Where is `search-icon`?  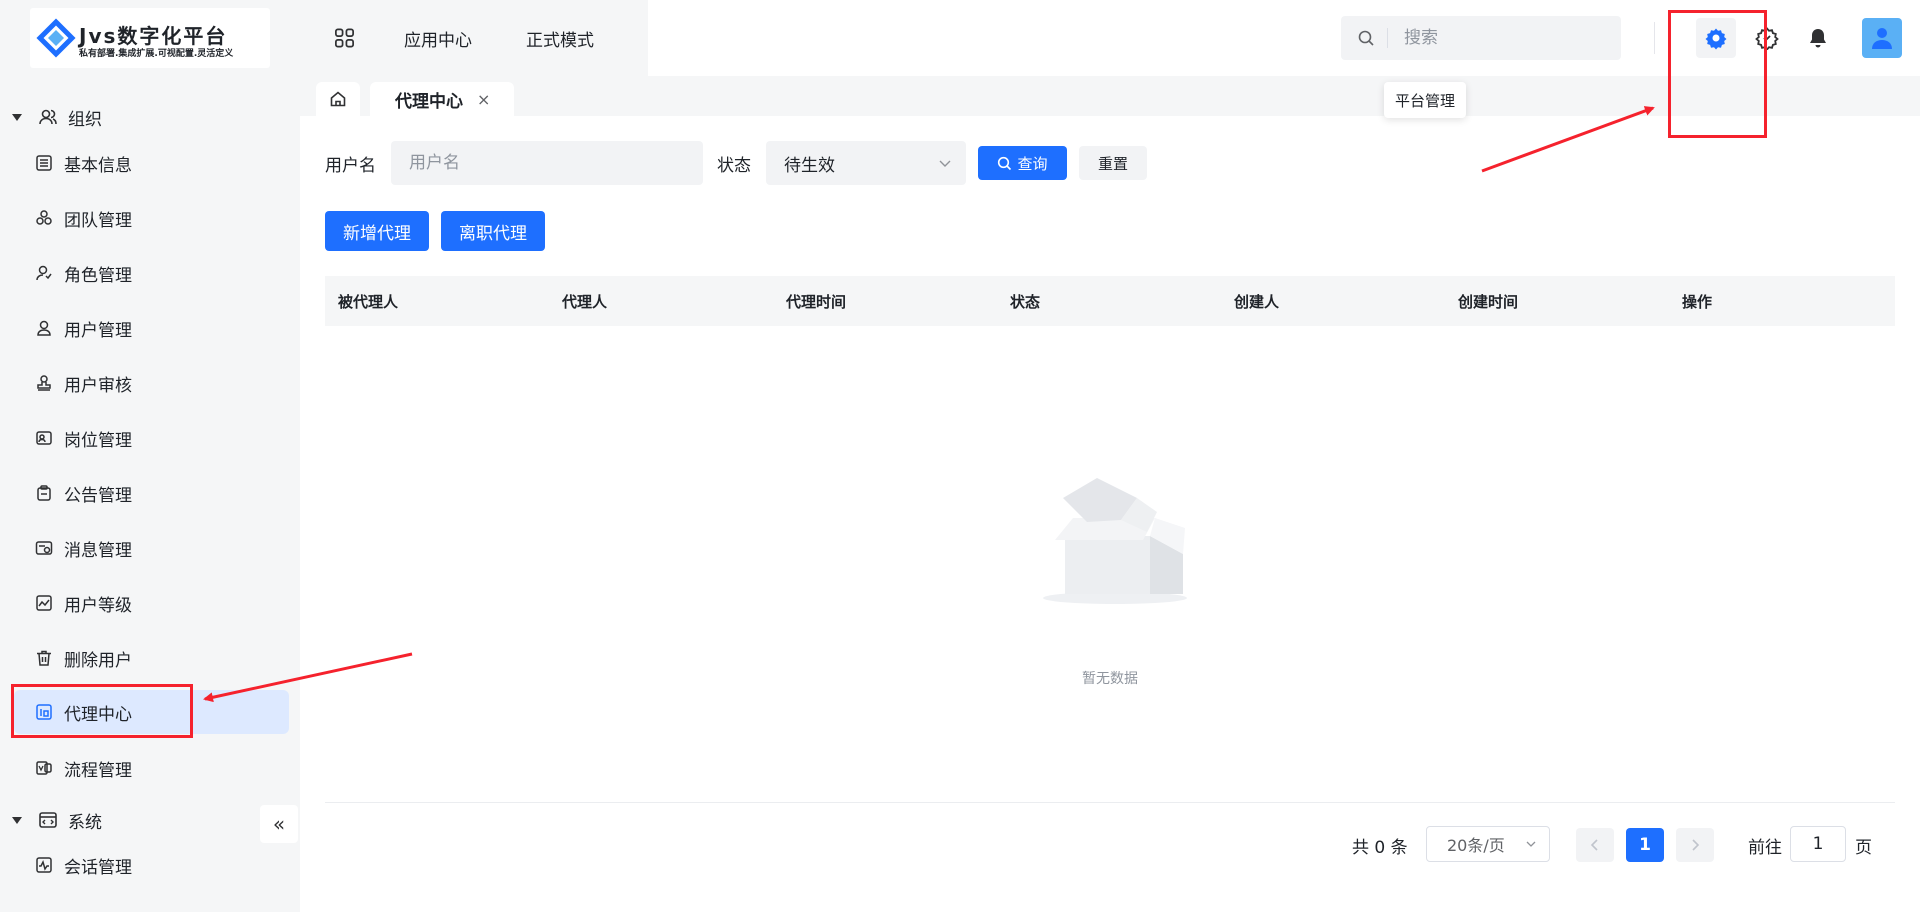 search-icon is located at coordinates (1005, 163).